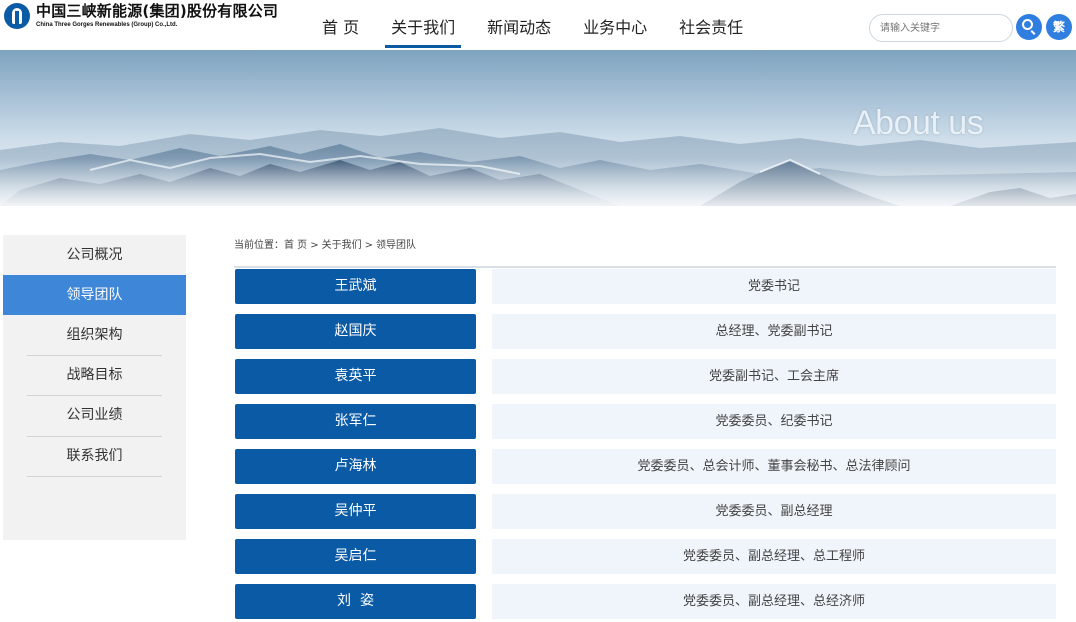 The height and width of the screenshot is (622, 1076). I want to click on logo-chinese-name: 中国三峡新能源(集团)股份有限公司, so click(157, 11).